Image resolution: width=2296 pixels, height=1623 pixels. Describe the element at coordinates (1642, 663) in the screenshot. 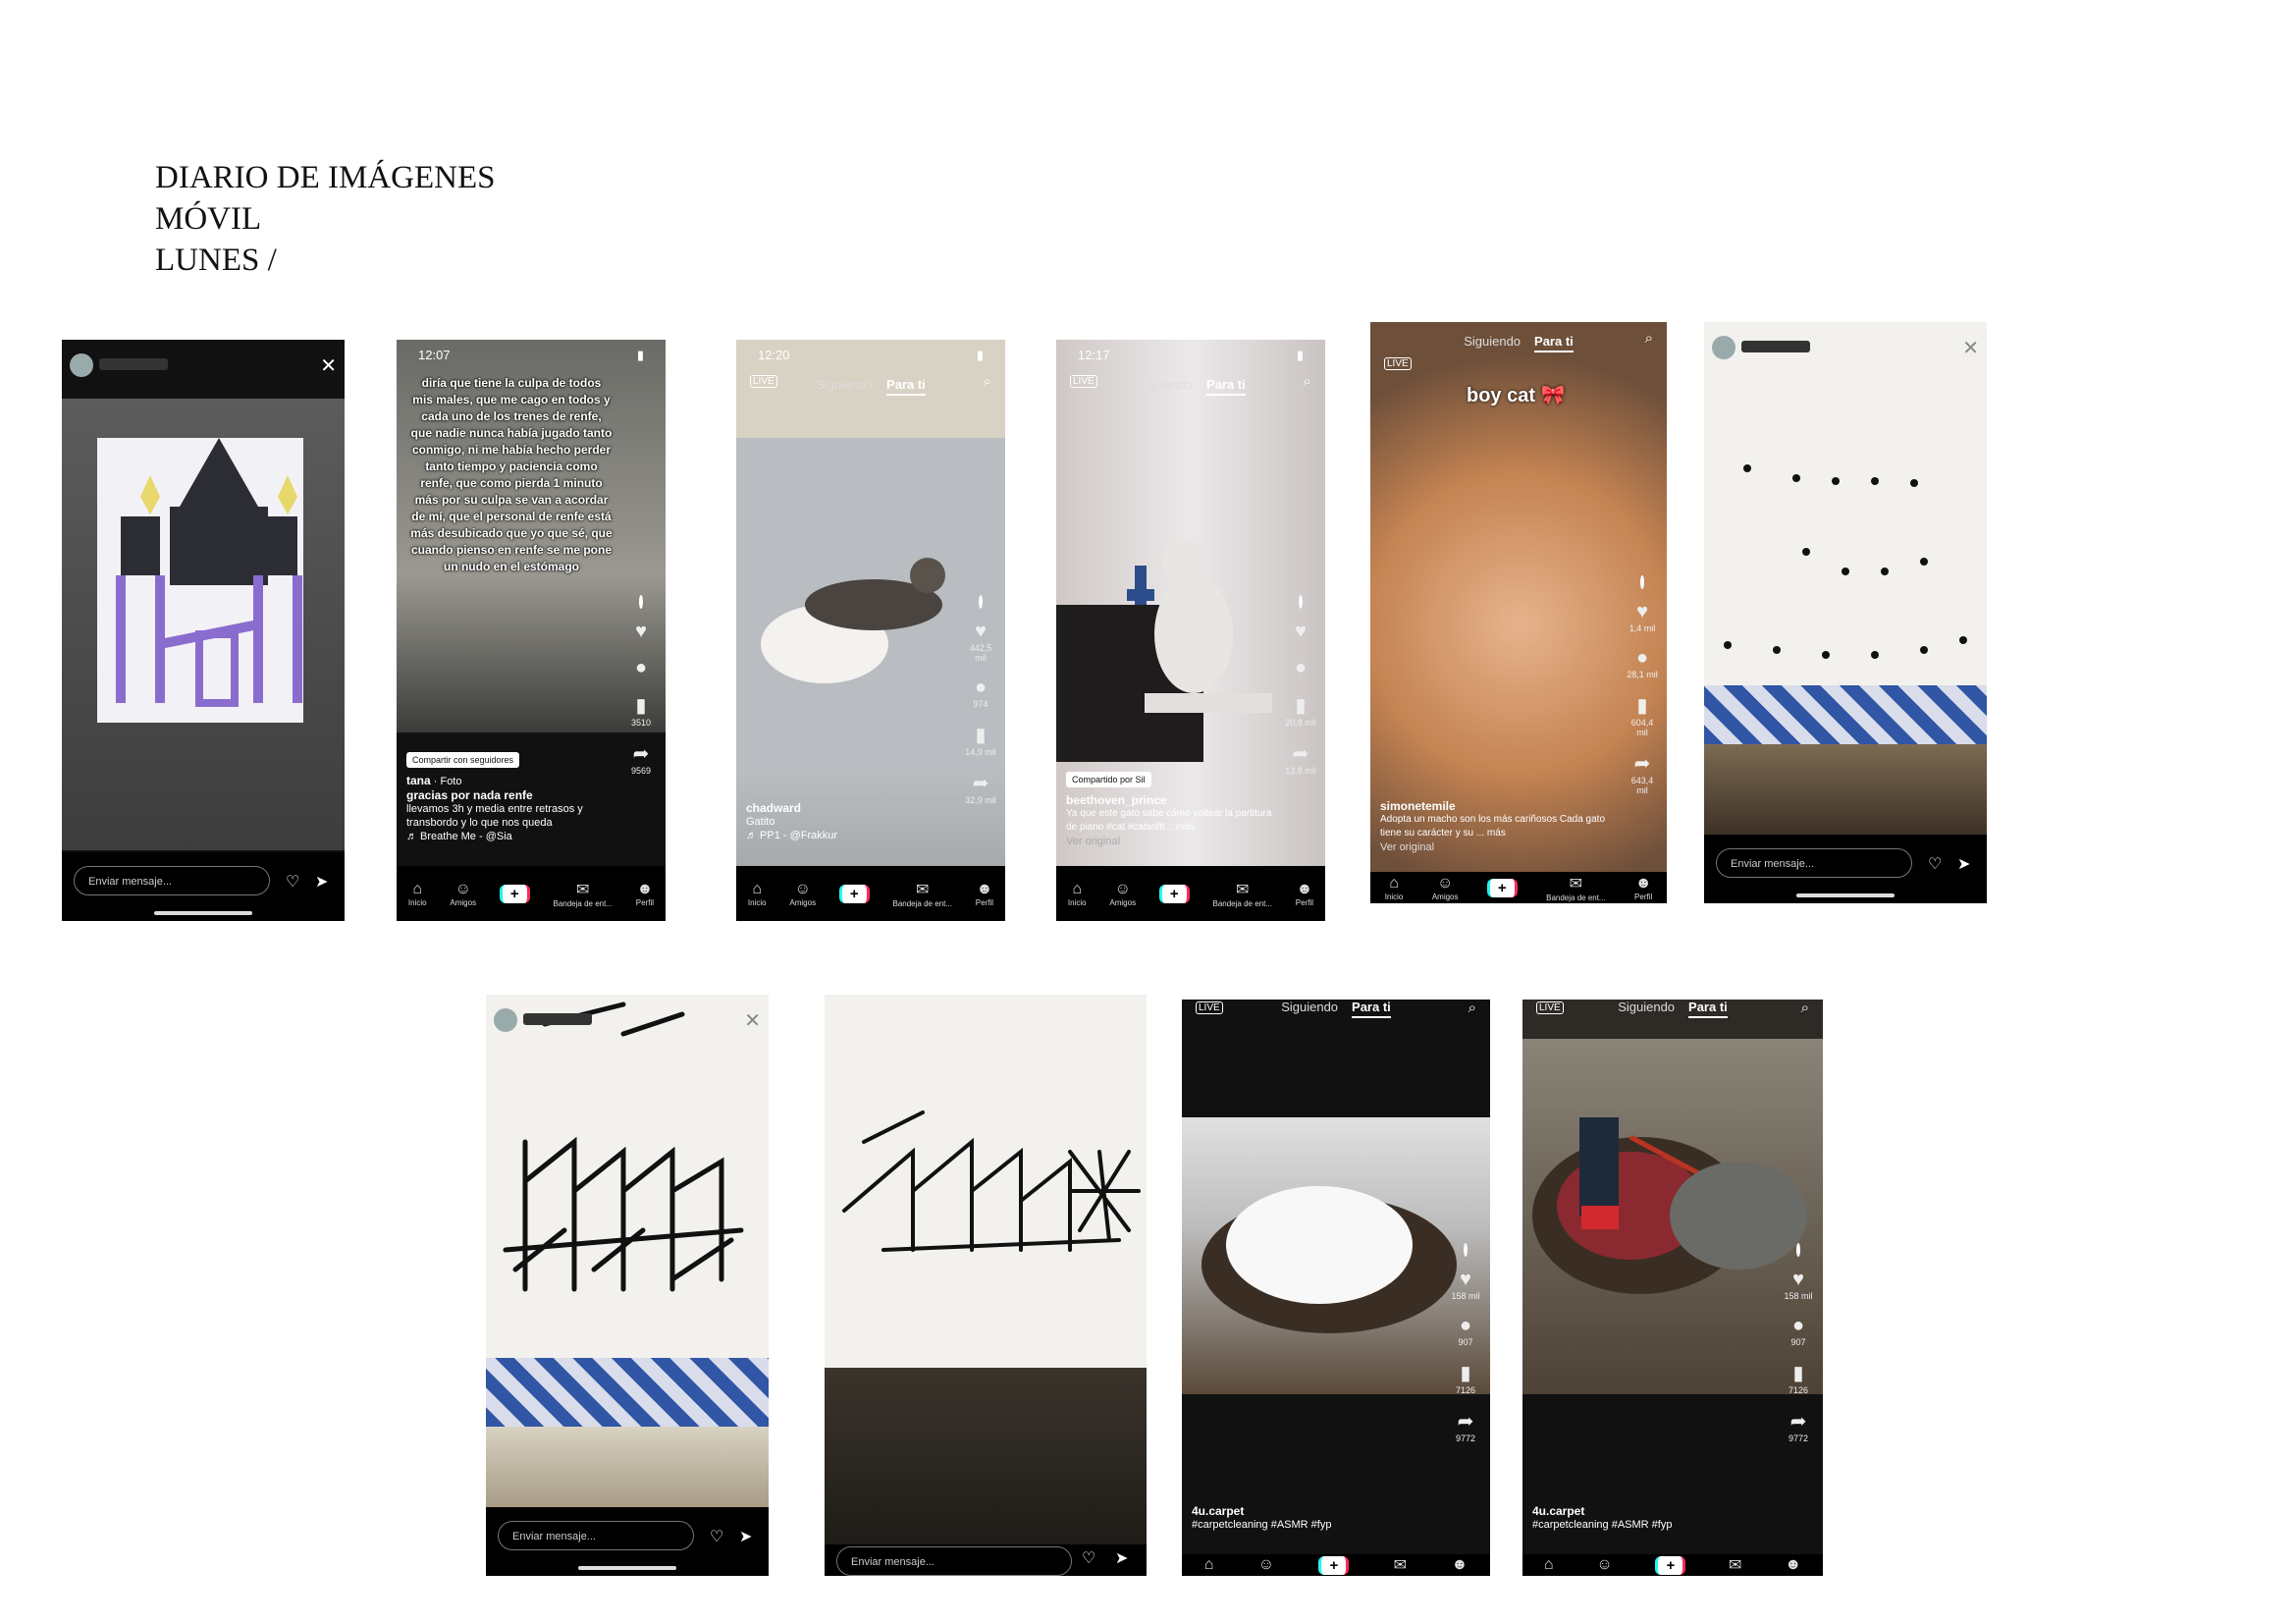

I see `comment-button: ● 28,1 mil` at that location.